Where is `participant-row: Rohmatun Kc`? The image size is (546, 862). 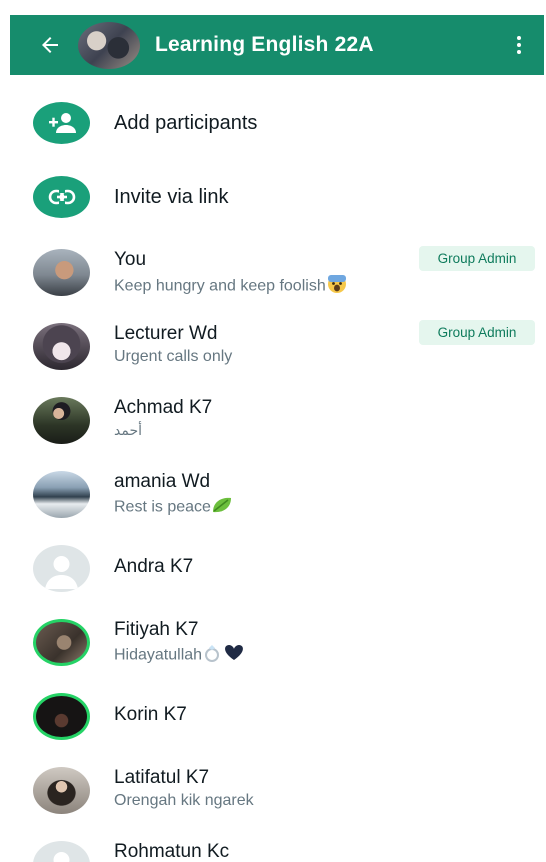
participant-row: Rohmatun Kc is located at coordinates (273, 846).